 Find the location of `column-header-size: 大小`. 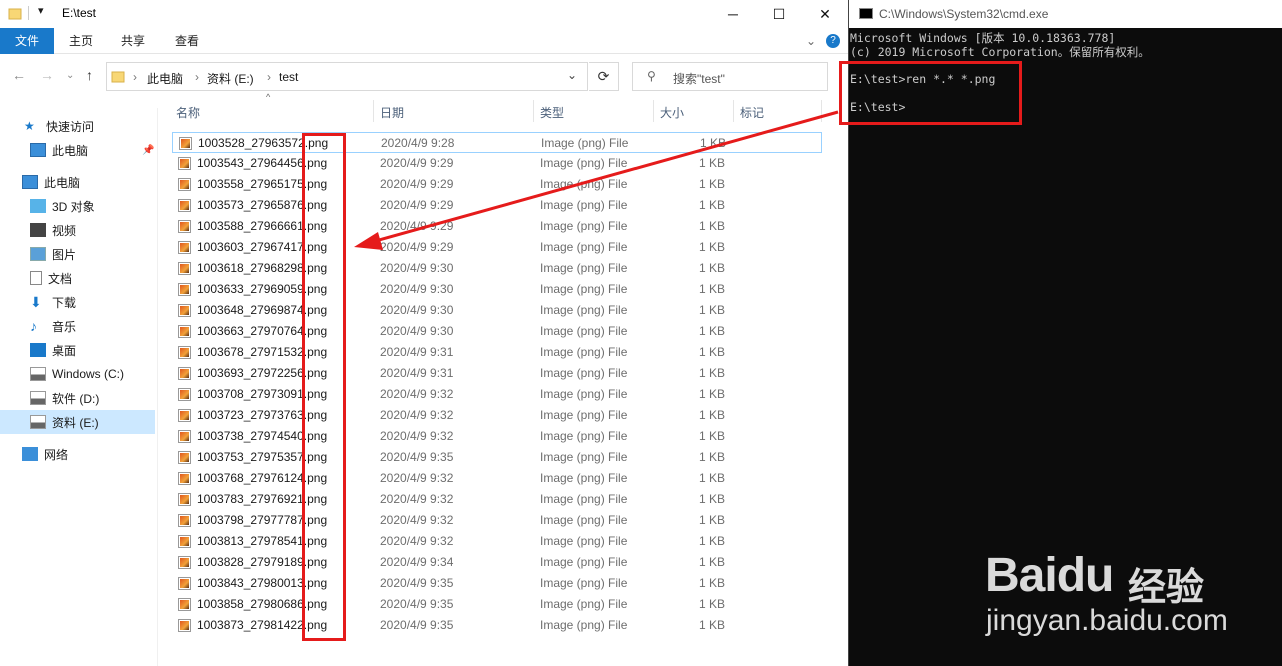

column-header-size: 大小 is located at coordinates (693, 113).